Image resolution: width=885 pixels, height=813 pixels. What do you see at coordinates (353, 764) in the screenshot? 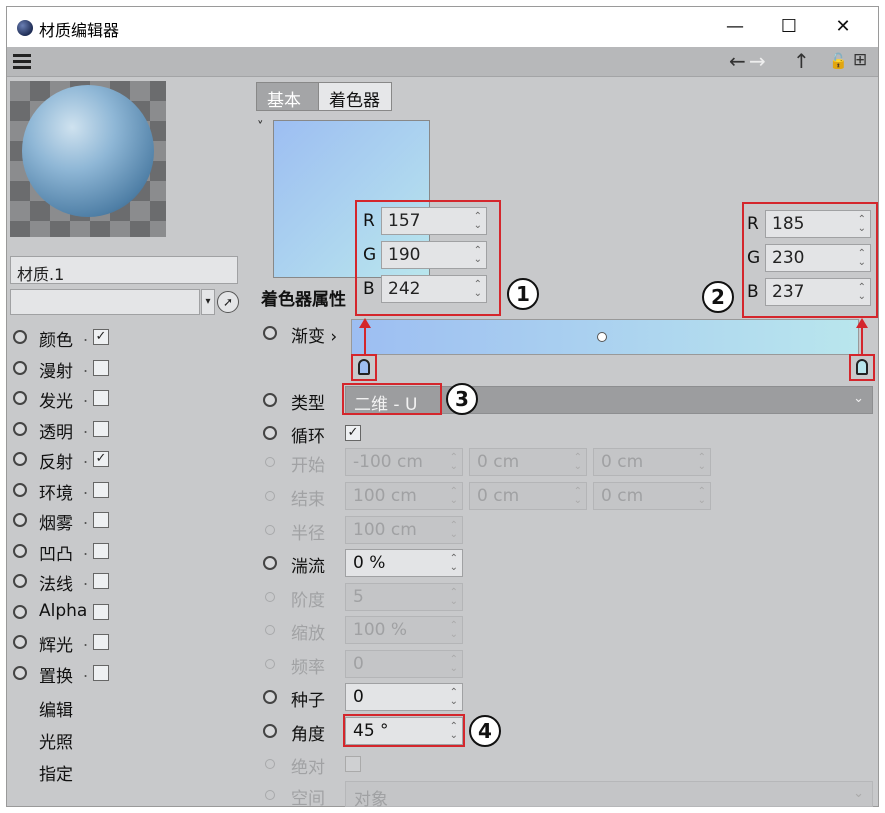
I see `absolute-checkbox` at bounding box center [353, 764].